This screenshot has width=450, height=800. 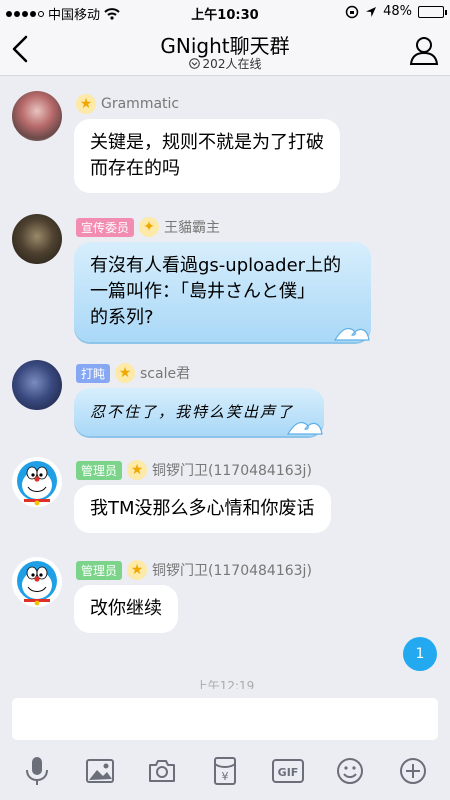 What do you see at coordinates (135, 168) in the screenshot?
I see `message-line: 而存在的吗` at bounding box center [135, 168].